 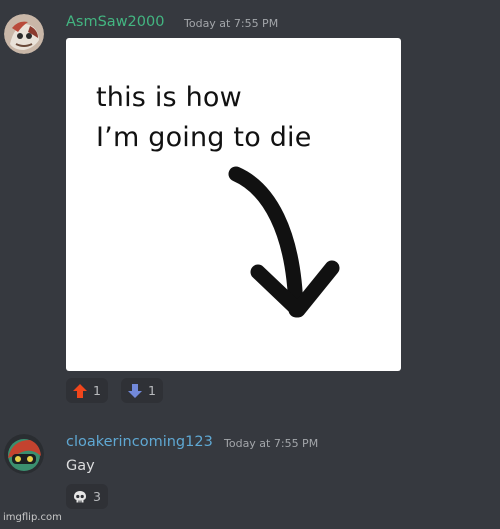 What do you see at coordinates (139, 442) in the screenshot?
I see `username: cloakerincoming123` at bounding box center [139, 442].